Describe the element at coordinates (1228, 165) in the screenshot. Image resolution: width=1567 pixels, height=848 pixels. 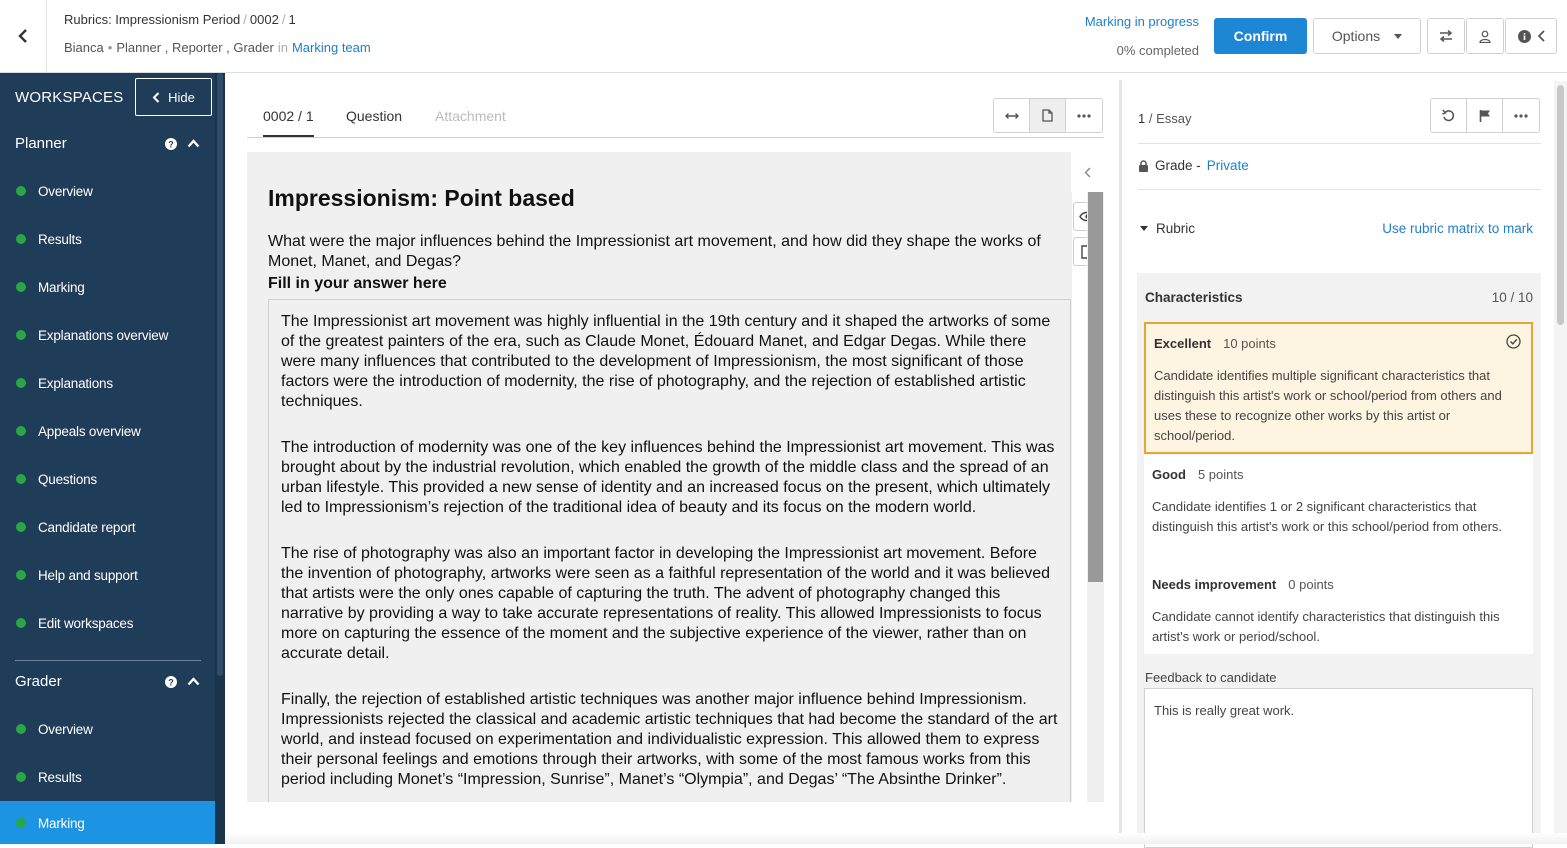
I see `grade-visibility-link: Private` at that location.